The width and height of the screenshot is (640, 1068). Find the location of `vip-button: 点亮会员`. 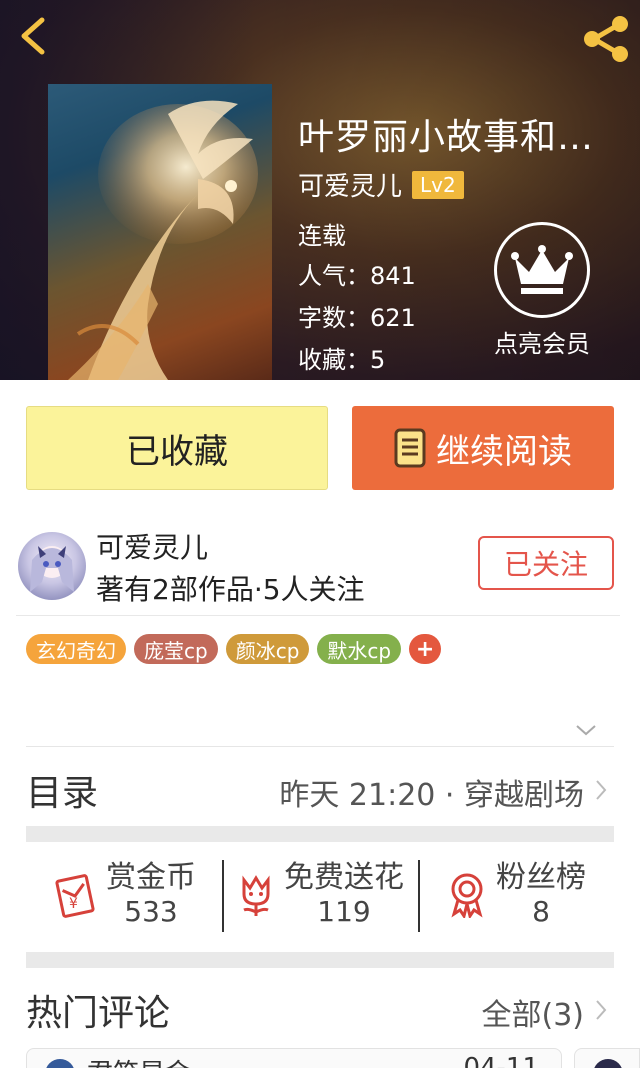

vip-button: 点亮会员 is located at coordinates (542, 290).